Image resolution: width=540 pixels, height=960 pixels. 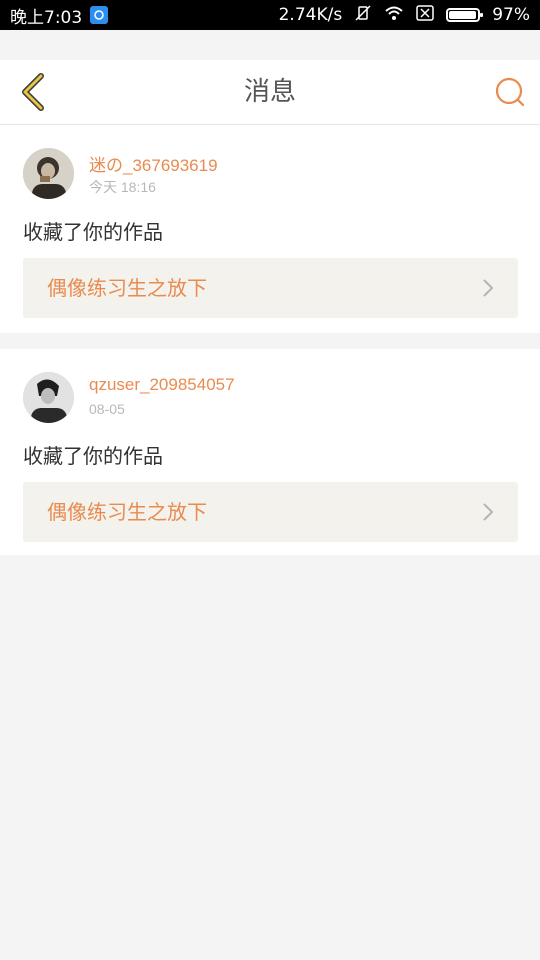 I want to click on page-title: 消息, so click(x=269, y=92).